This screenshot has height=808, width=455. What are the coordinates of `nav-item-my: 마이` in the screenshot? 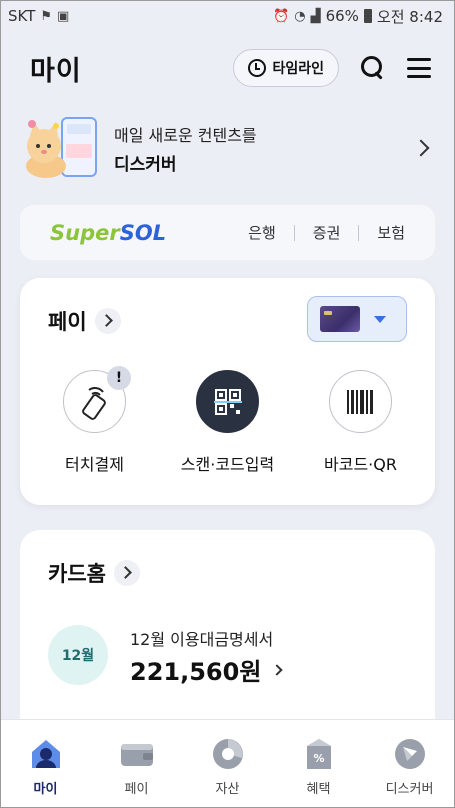 It's located at (45, 764).